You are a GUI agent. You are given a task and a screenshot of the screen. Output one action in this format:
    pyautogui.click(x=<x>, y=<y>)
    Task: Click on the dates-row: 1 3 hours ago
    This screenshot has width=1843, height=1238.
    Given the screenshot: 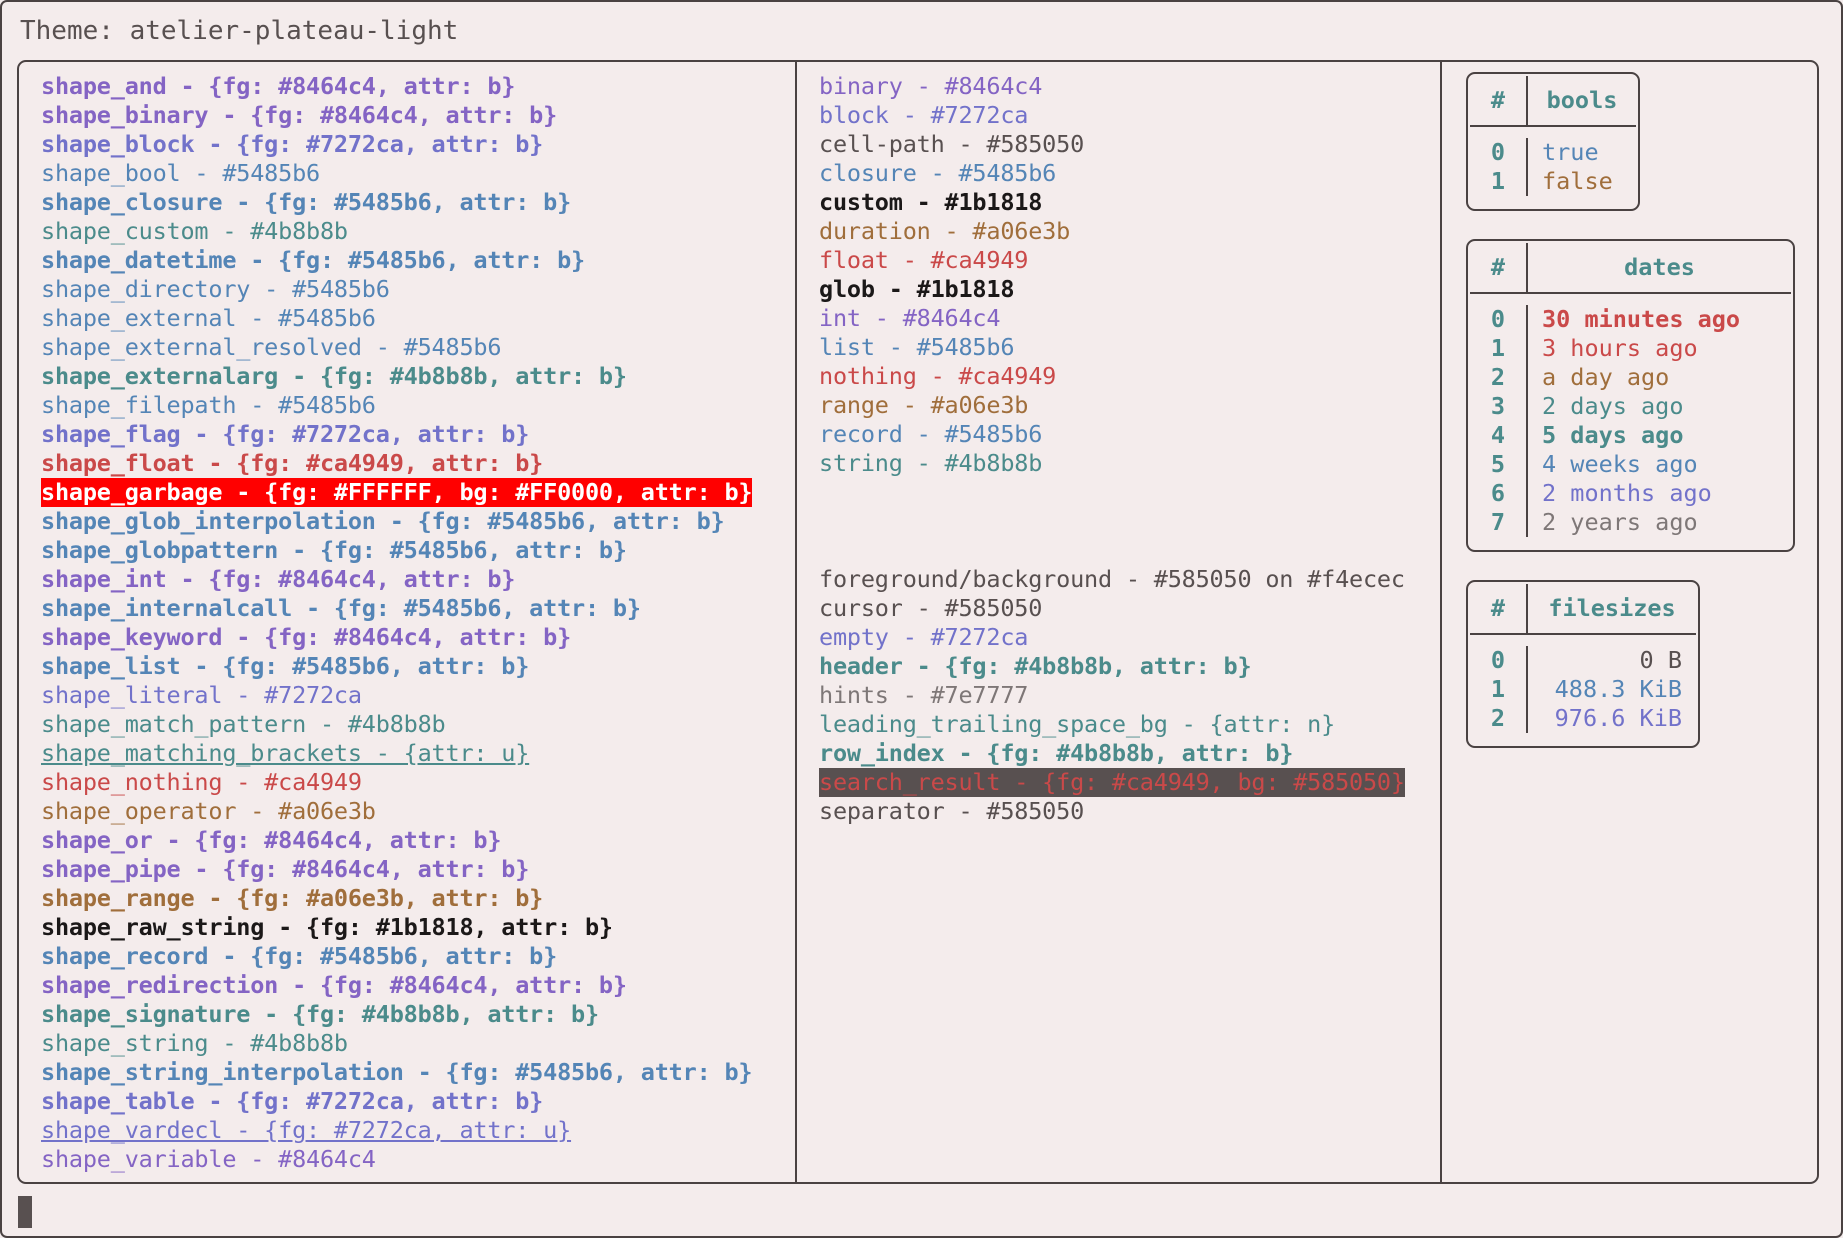 What is the action you would take?
    pyautogui.click(x=1630, y=348)
    